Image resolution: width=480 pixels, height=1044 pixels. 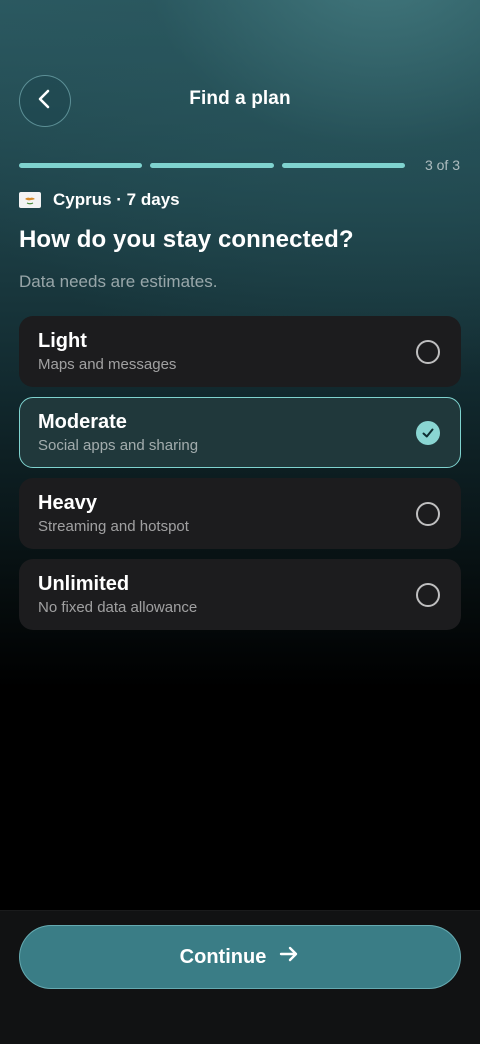 I want to click on radio-checked-icon, so click(x=428, y=433).